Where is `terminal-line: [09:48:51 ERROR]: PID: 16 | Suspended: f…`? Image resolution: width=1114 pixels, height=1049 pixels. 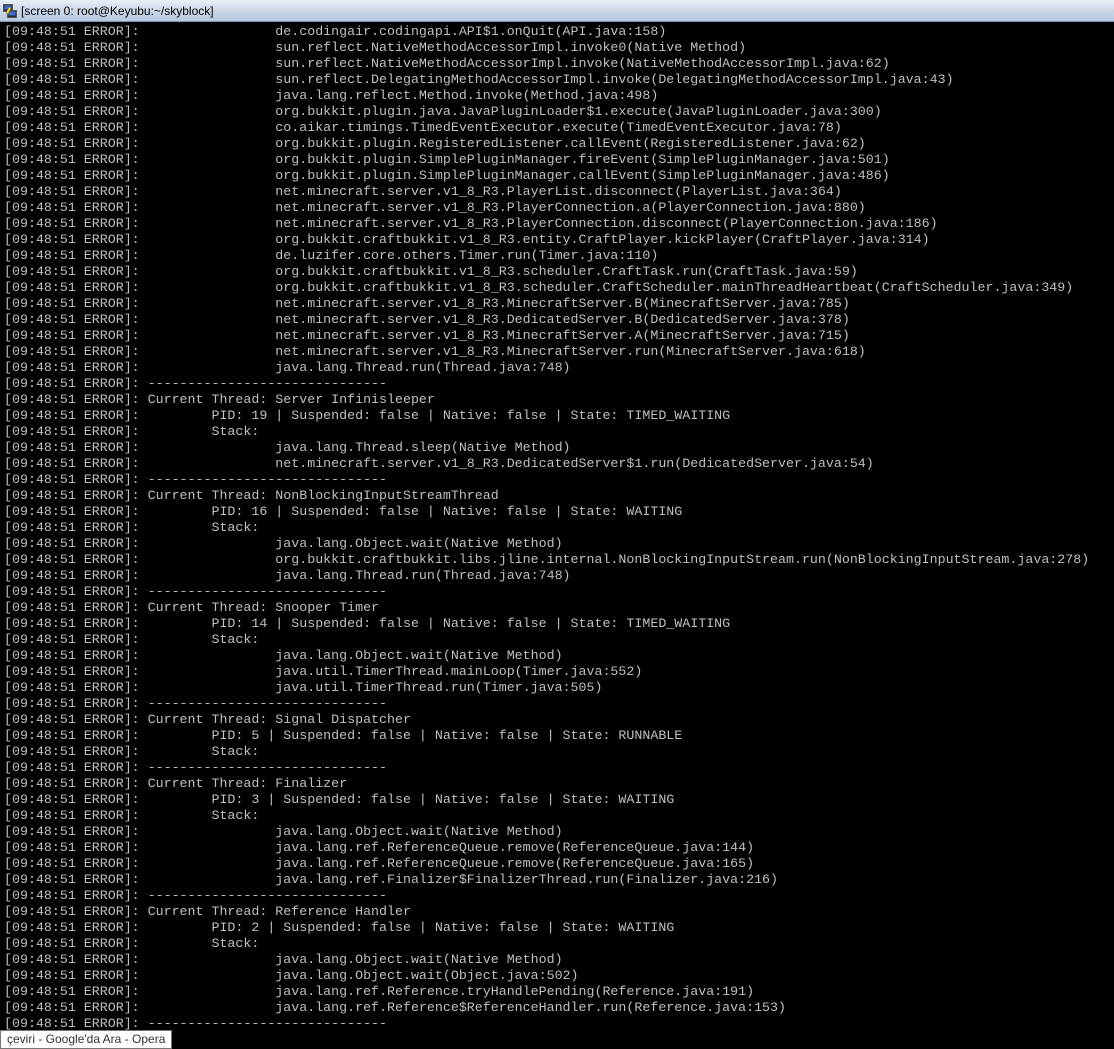 terminal-line: [09:48:51 ERROR]: PID: 16 | Suspended: f… is located at coordinates (343, 511).